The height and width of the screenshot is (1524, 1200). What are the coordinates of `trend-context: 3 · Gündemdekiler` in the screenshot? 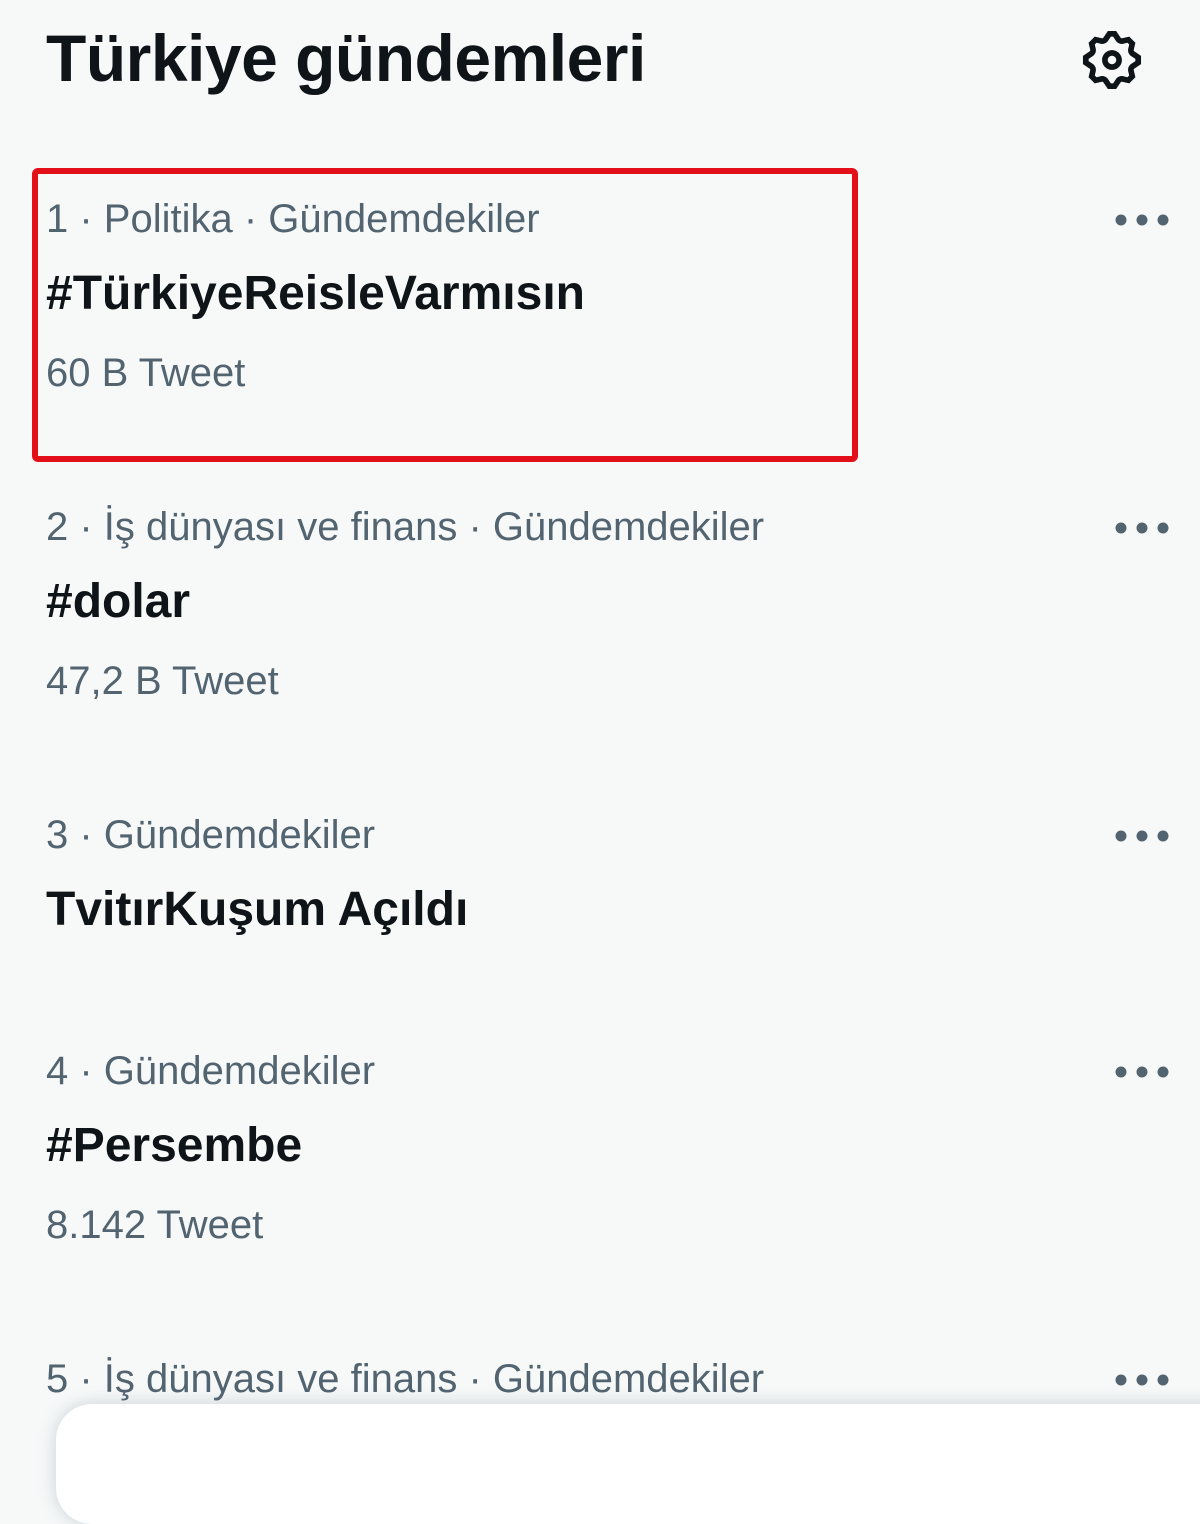 It's located at (211, 835).